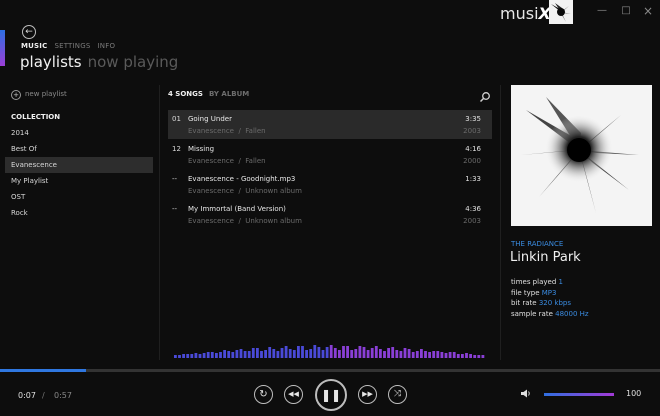  I want to click on arrow-left-icon: ←, so click(29, 32).